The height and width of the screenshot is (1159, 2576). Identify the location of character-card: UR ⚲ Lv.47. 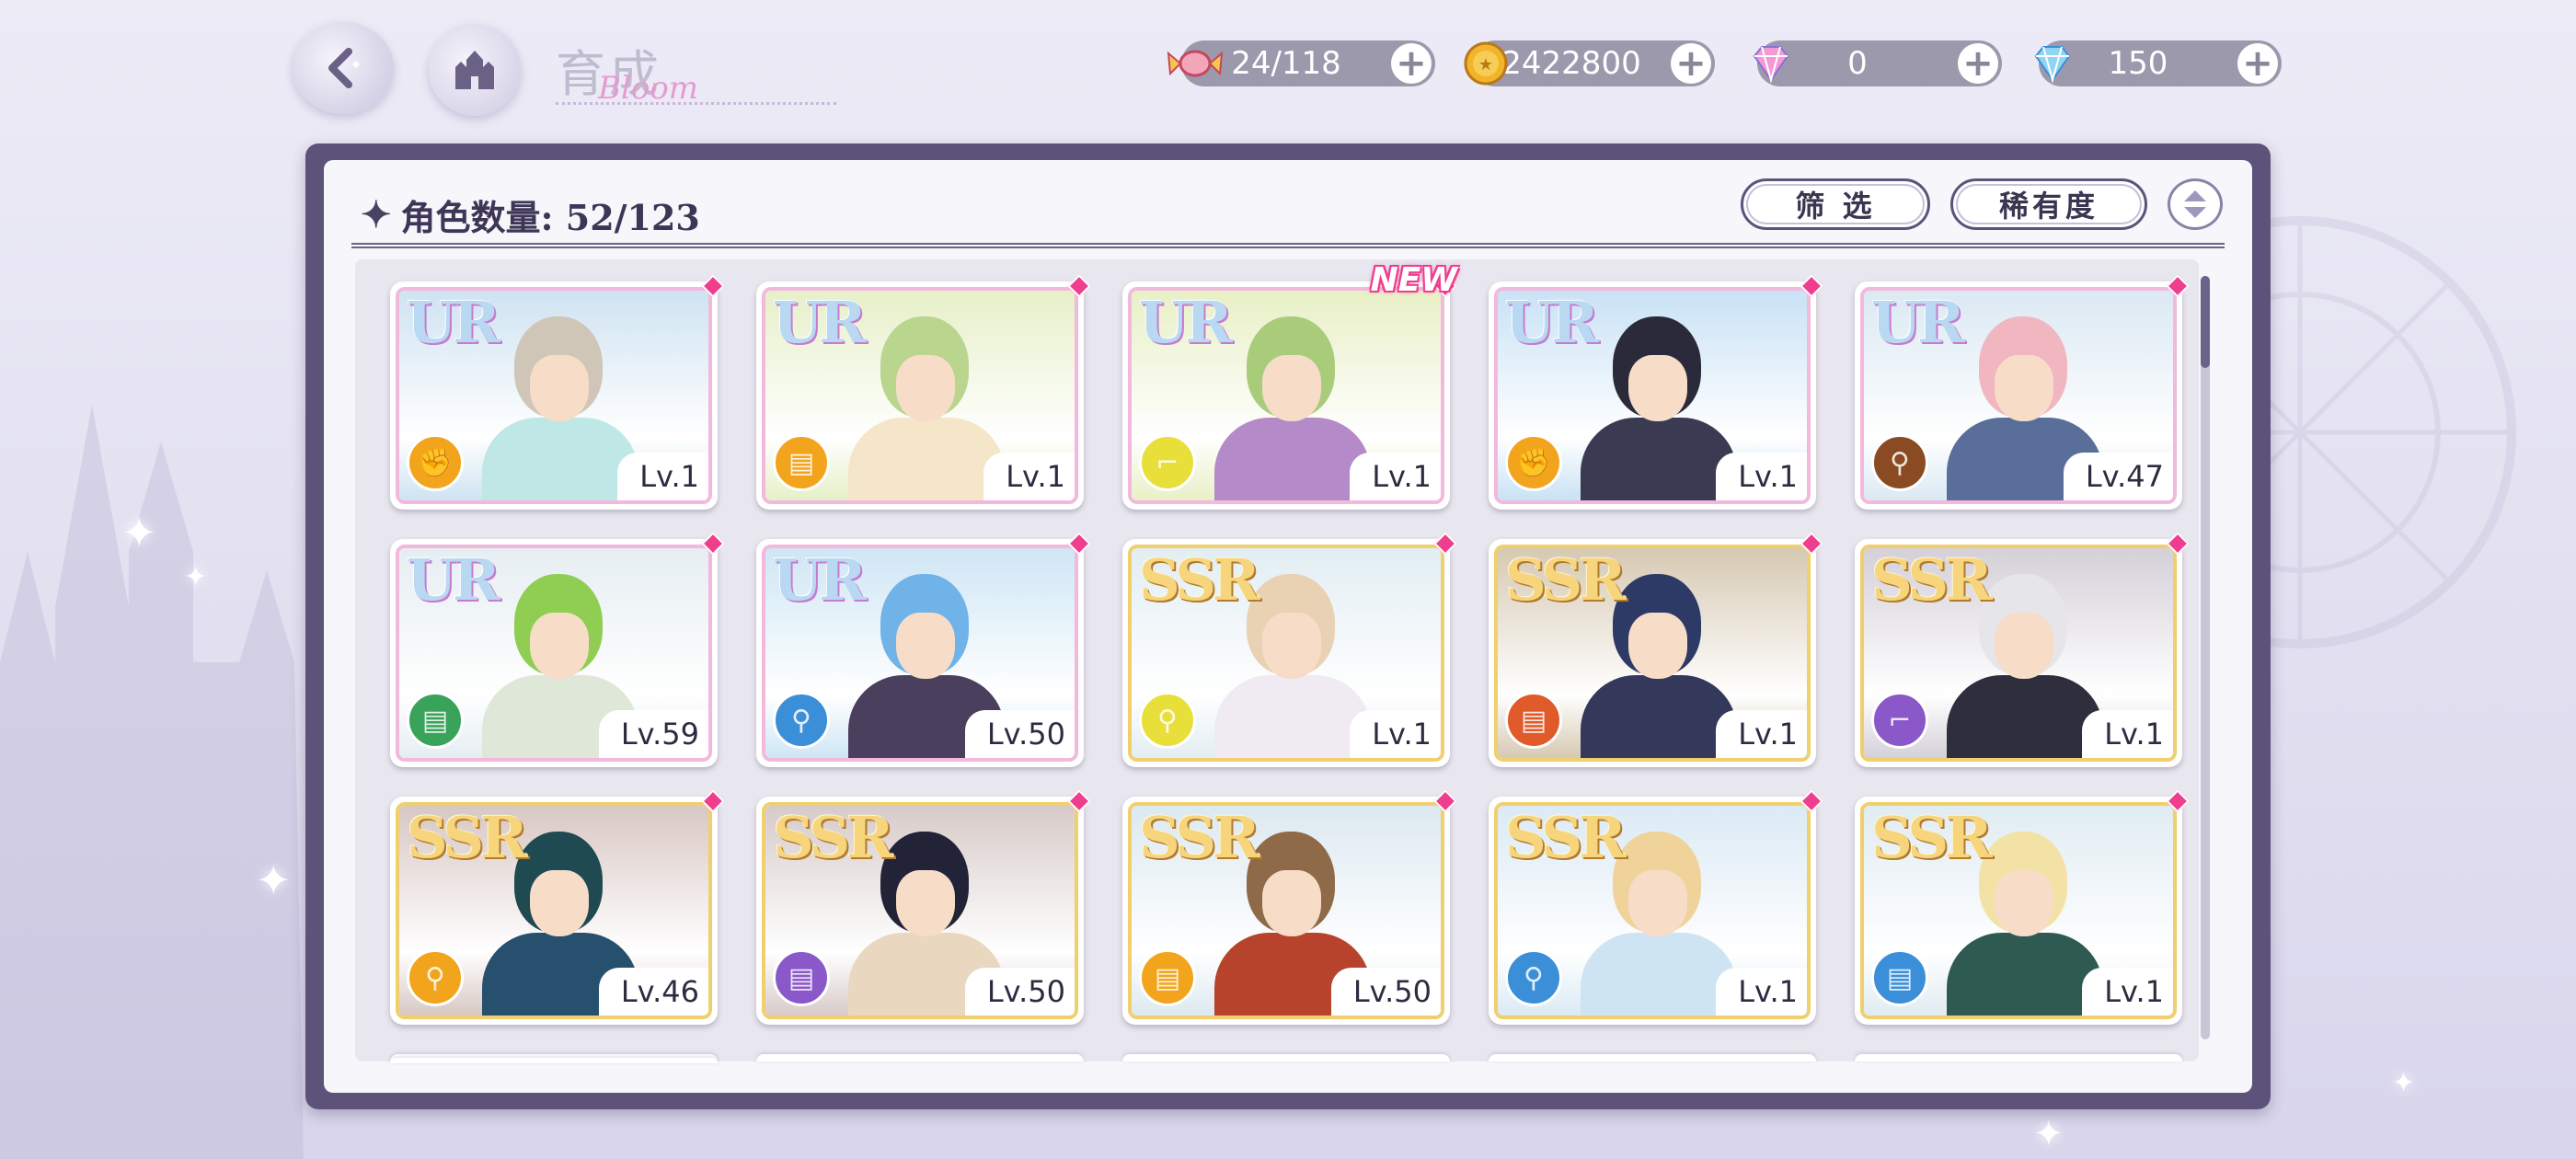
(2022, 392).